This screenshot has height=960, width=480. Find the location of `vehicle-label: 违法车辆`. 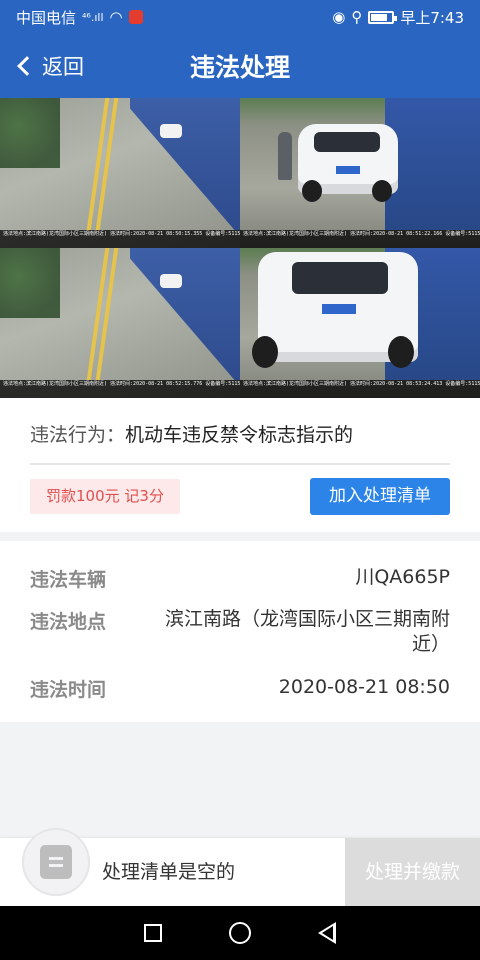

vehicle-label: 违法车辆 is located at coordinates (68, 580).